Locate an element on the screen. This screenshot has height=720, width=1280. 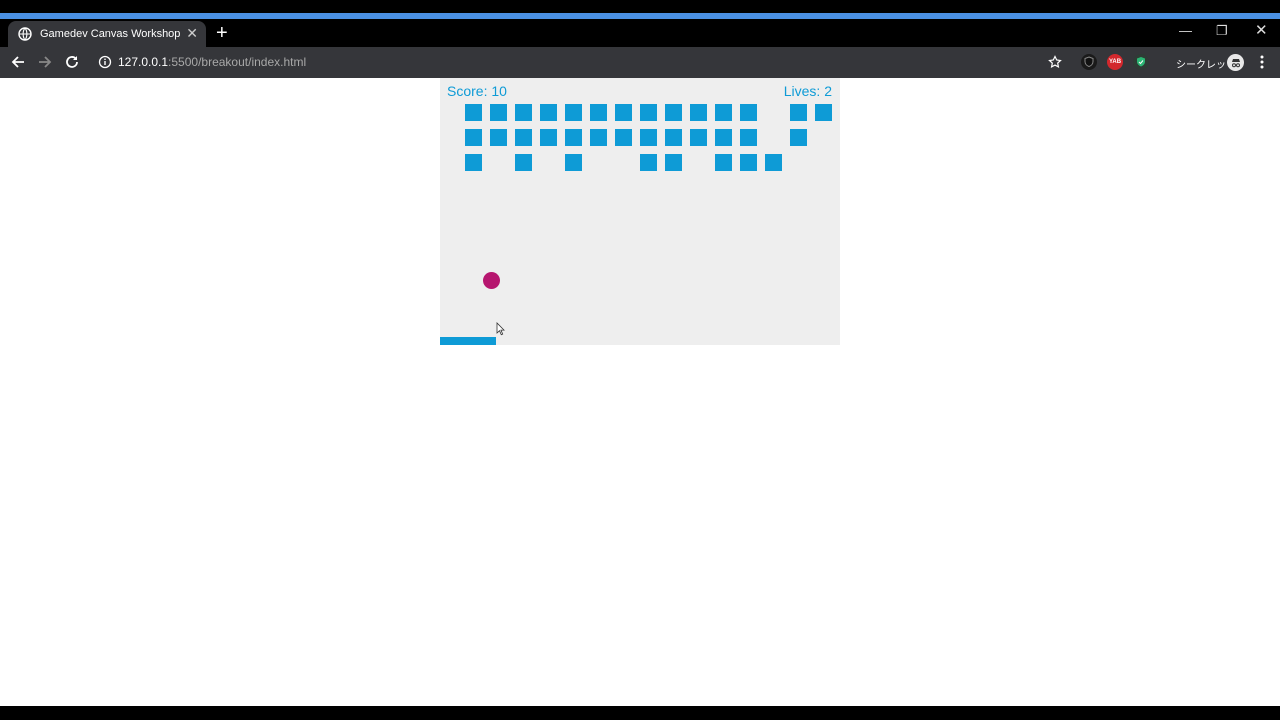
new-tab-icon: + is located at coordinates (222, 33).